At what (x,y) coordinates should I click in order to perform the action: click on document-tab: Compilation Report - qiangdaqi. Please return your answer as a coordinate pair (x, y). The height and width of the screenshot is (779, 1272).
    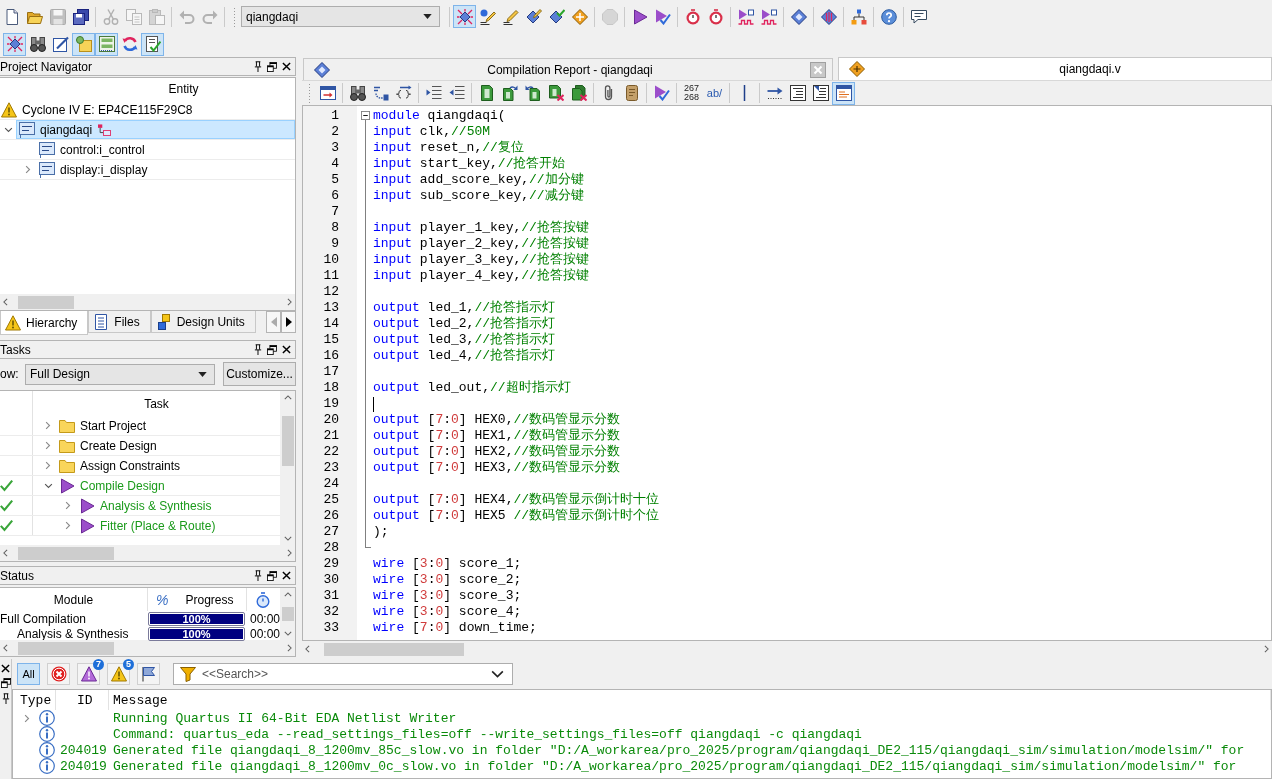
    Looking at the image, I should click on (568, 69).